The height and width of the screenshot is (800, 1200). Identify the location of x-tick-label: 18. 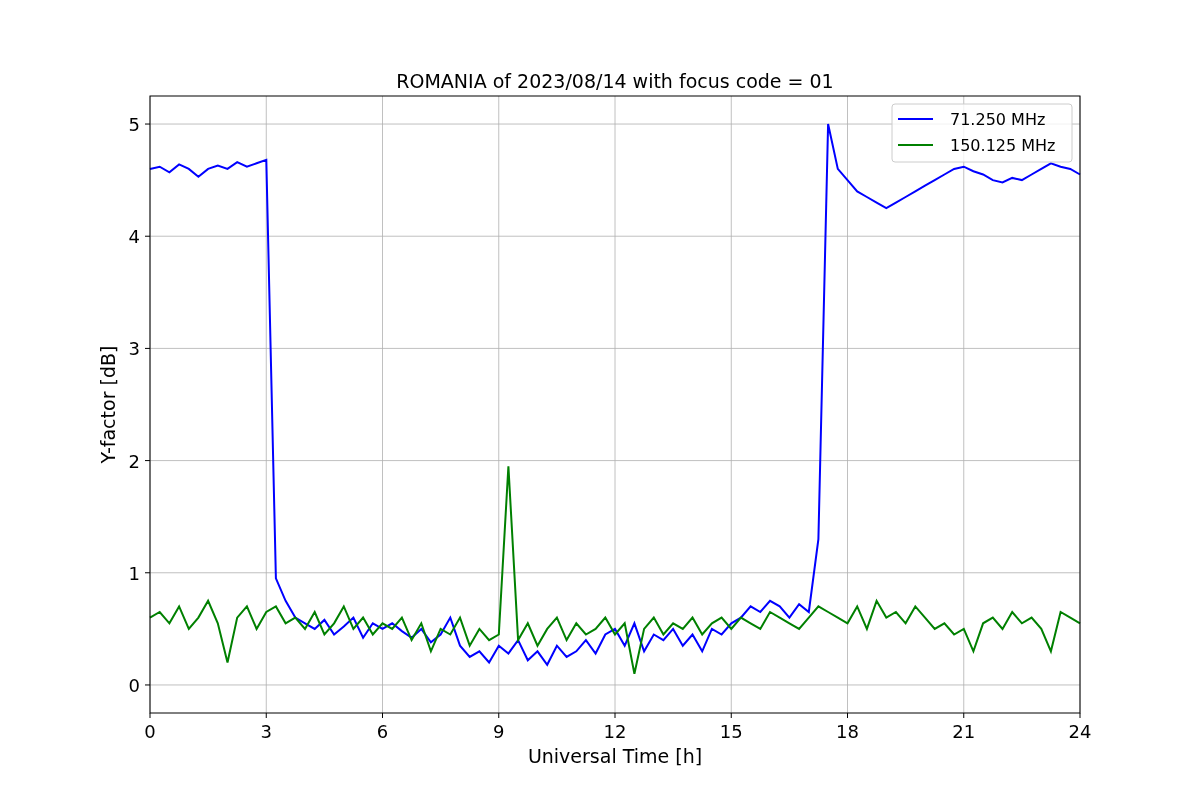
(847, 731).